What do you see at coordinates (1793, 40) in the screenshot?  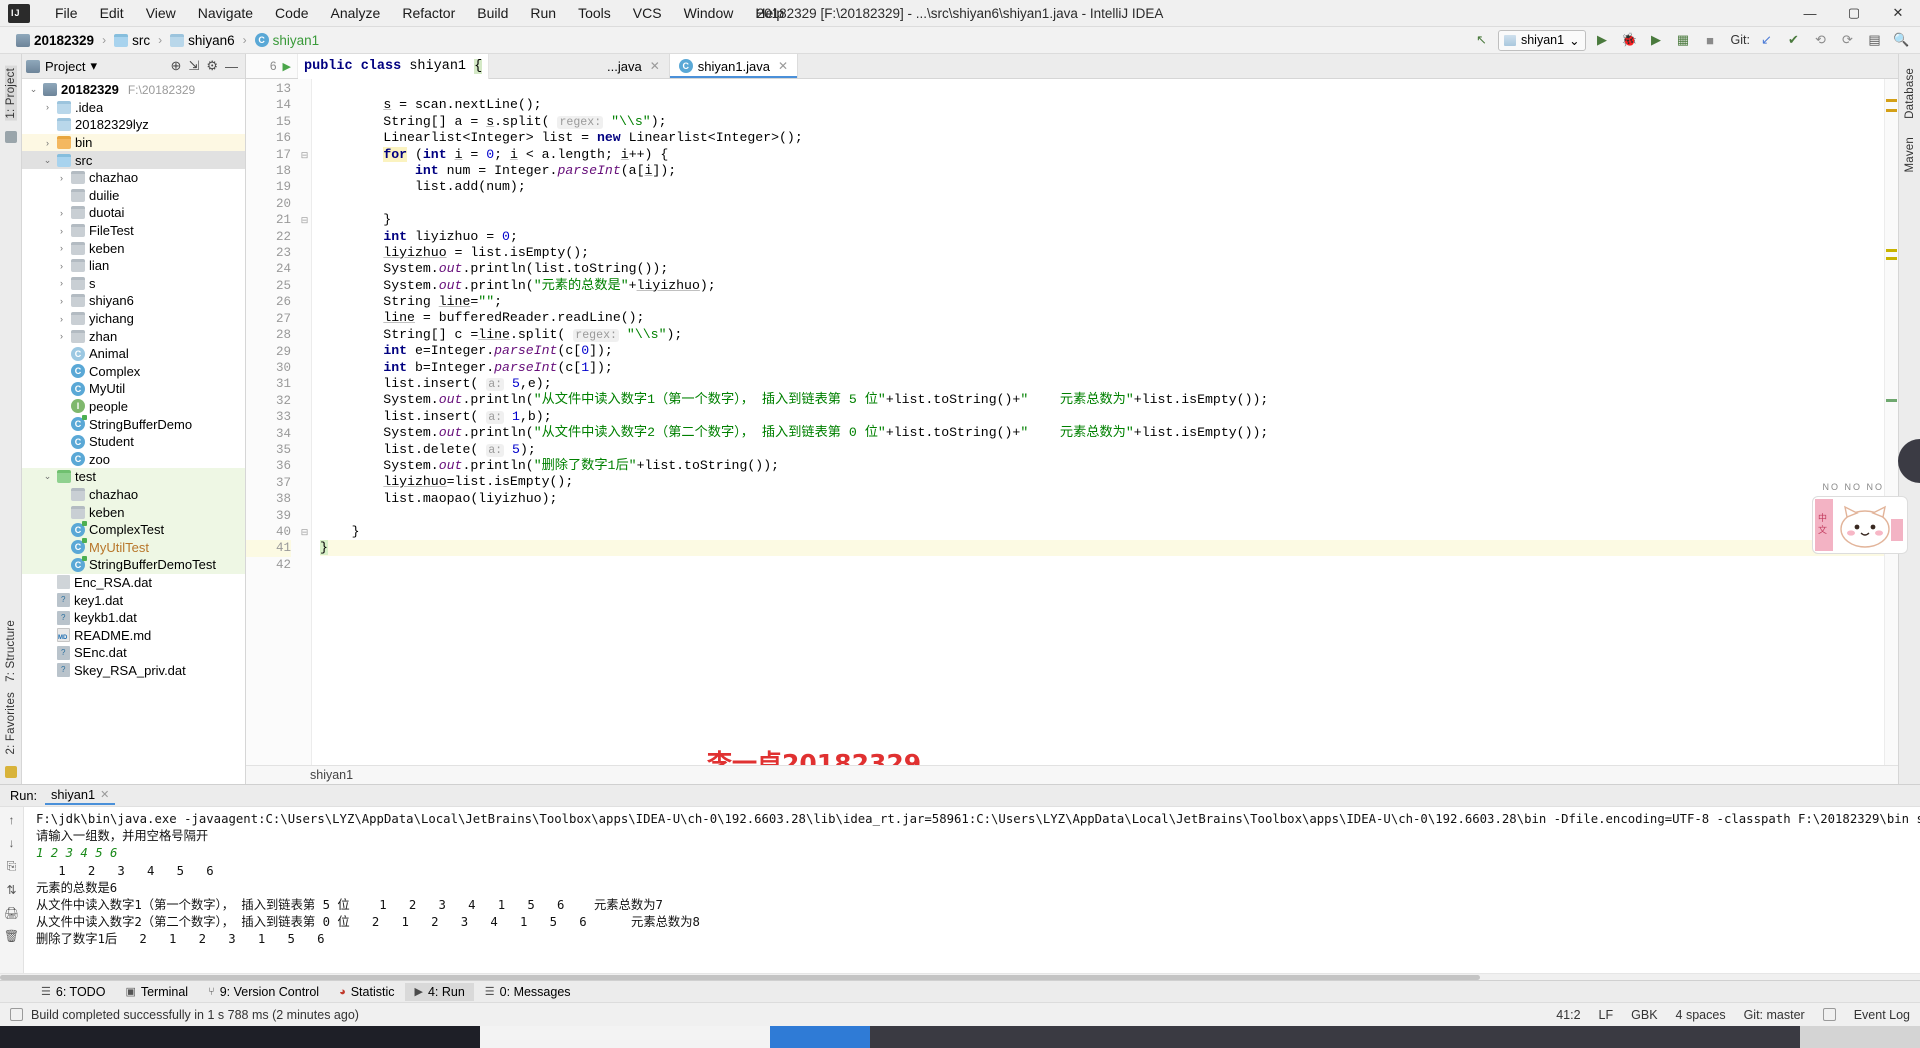 I see `git-commit-icon: ✔` at bounding box center [1793, 40].